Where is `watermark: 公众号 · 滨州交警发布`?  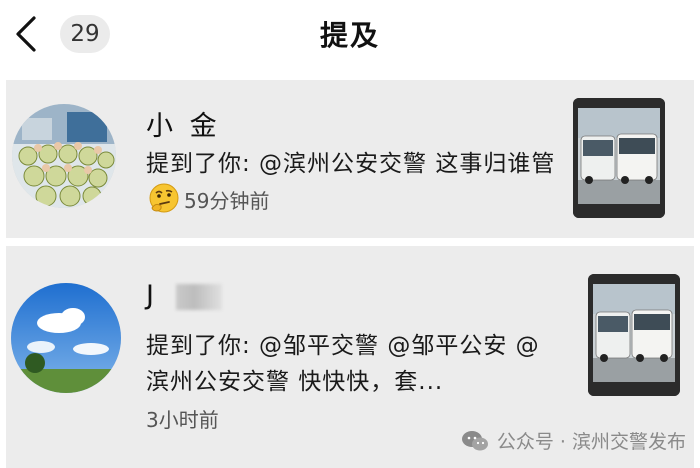 watermark: 公众号 · 滨州交警发布 is located at coordinates (573, 440).